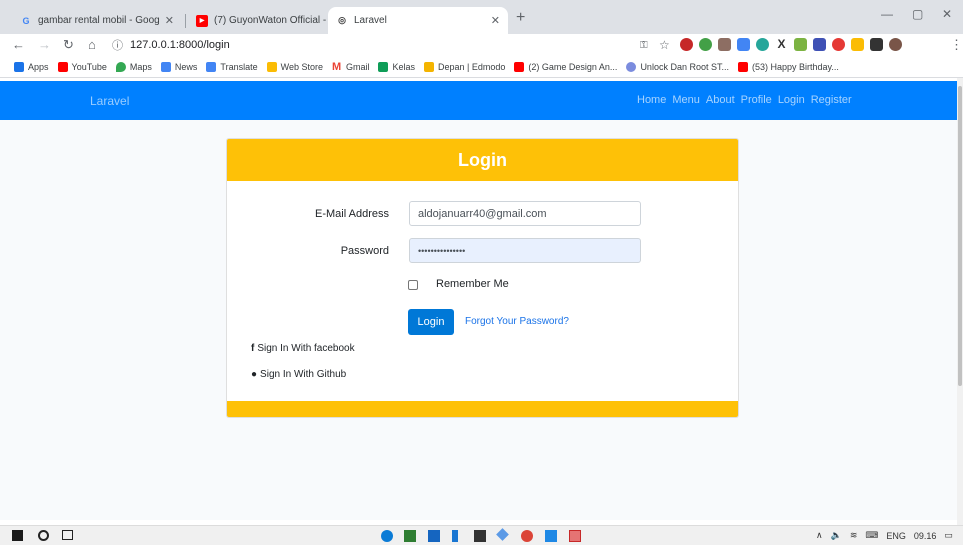  I want to click on bookmark-youtube: YouTube, so click(82, 66).